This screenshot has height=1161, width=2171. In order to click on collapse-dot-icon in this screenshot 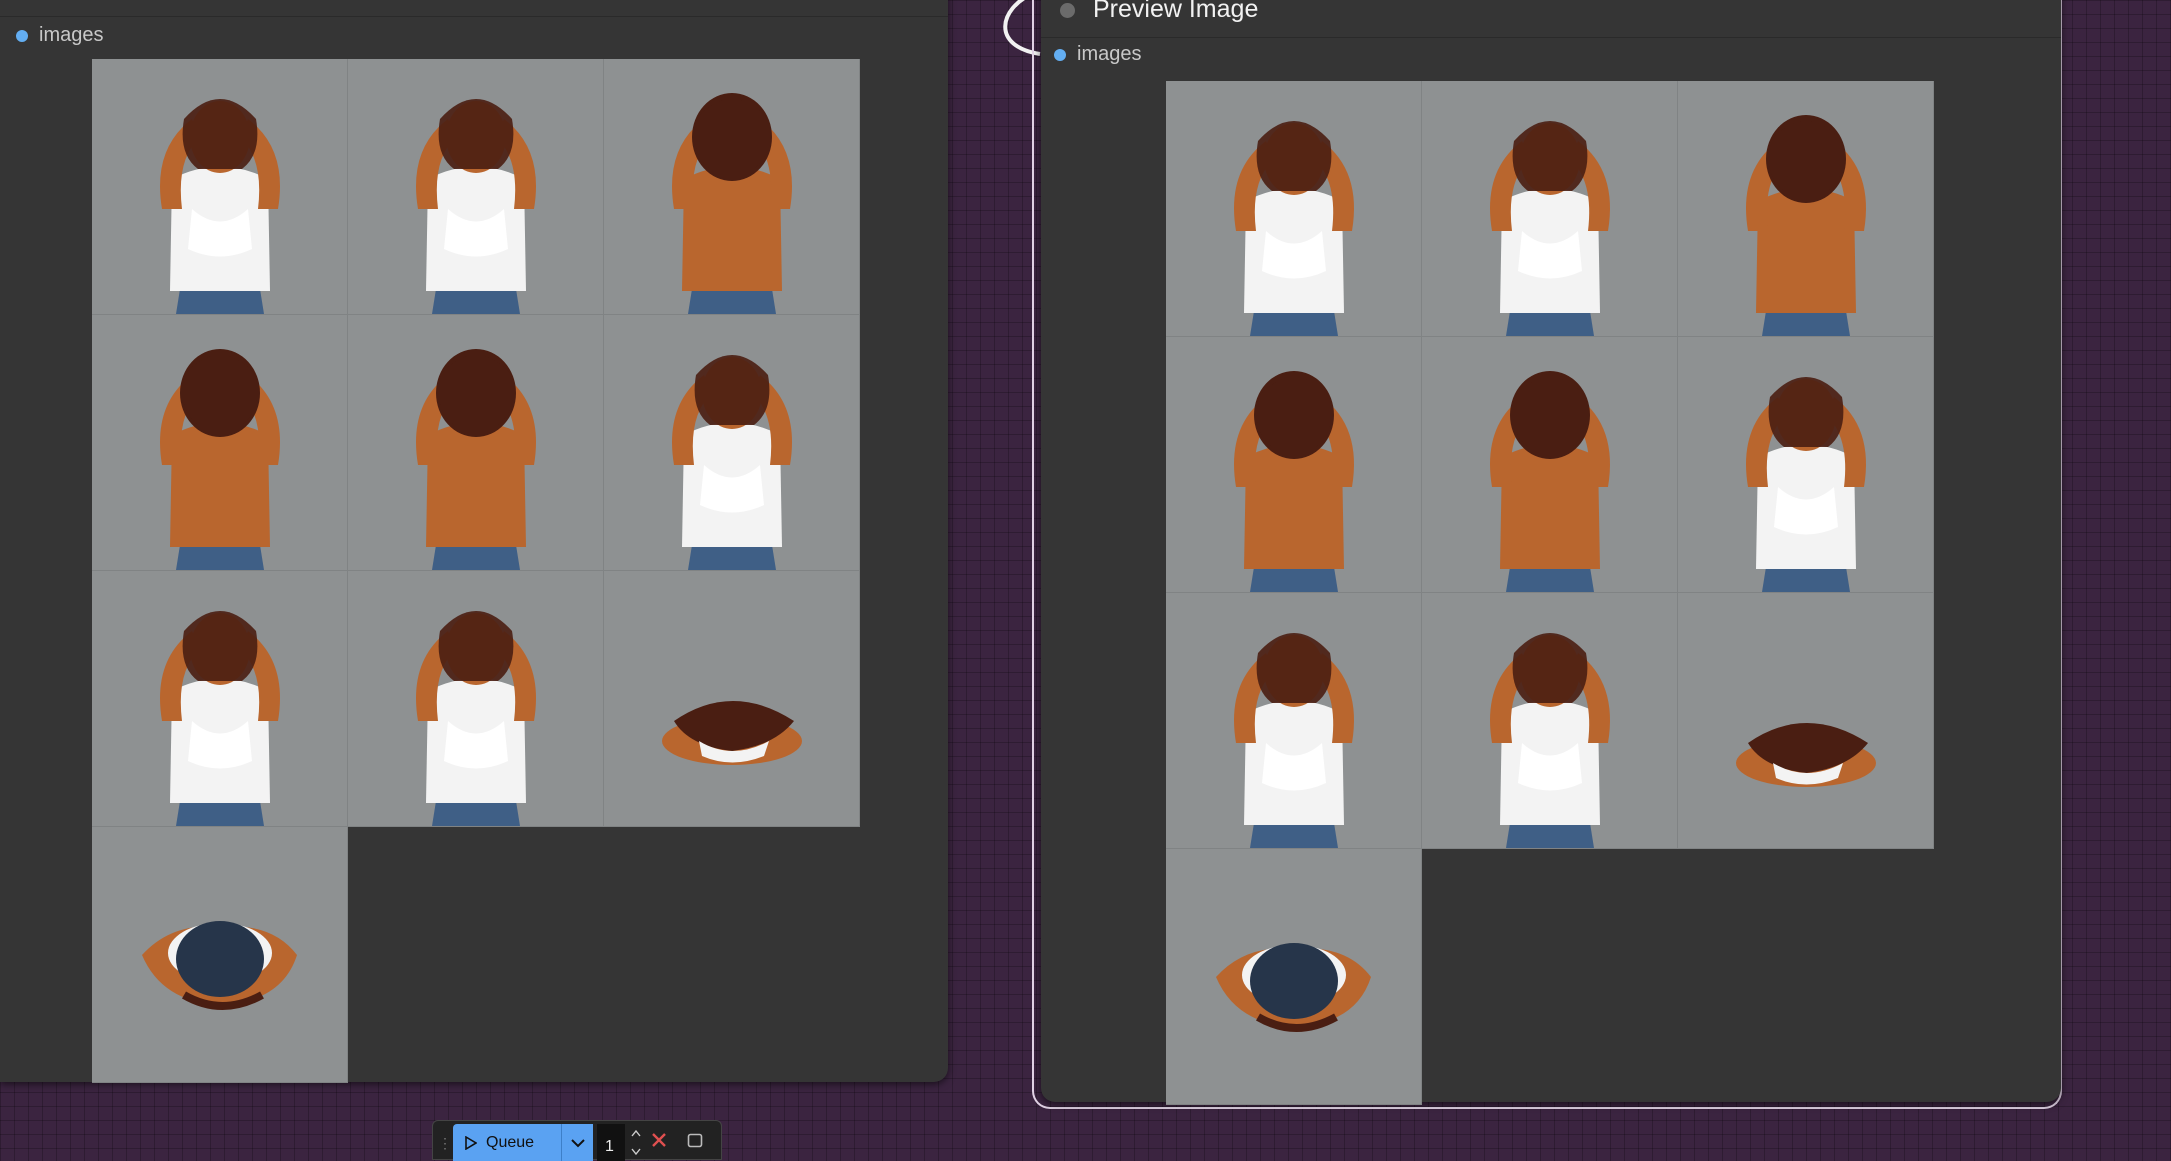, I will do `click(1067, 10)`.